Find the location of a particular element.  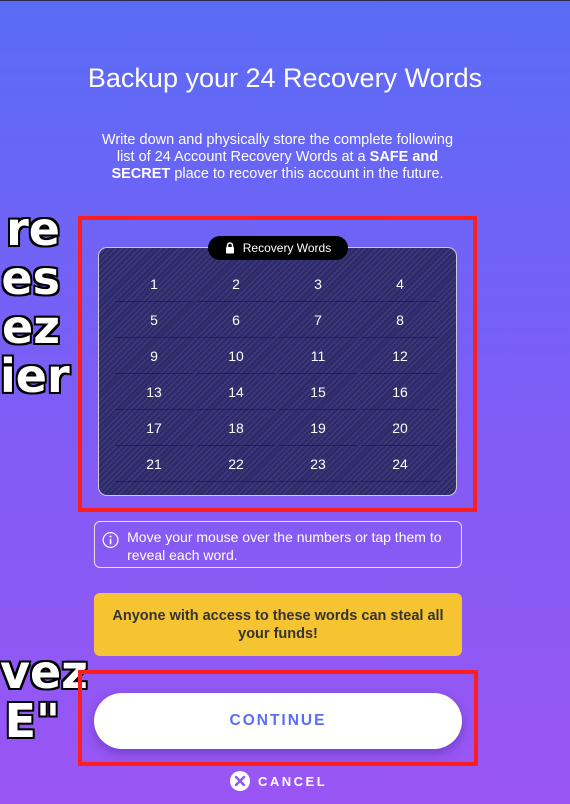

word-cell-23: 23 is located at coordinates (318, 464).